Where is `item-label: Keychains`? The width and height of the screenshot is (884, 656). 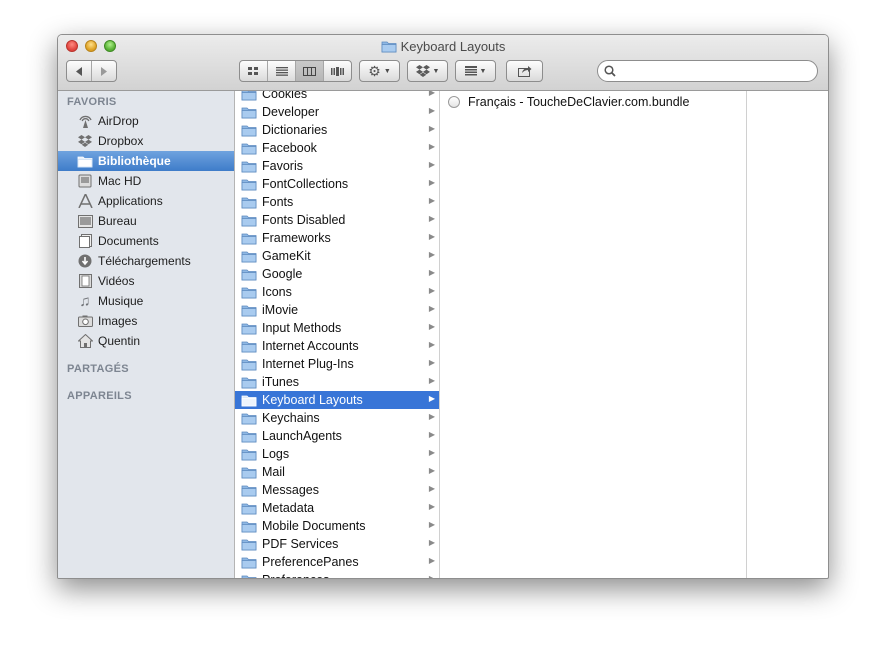 item-label: Keychains is located at coordinates (291, 418).